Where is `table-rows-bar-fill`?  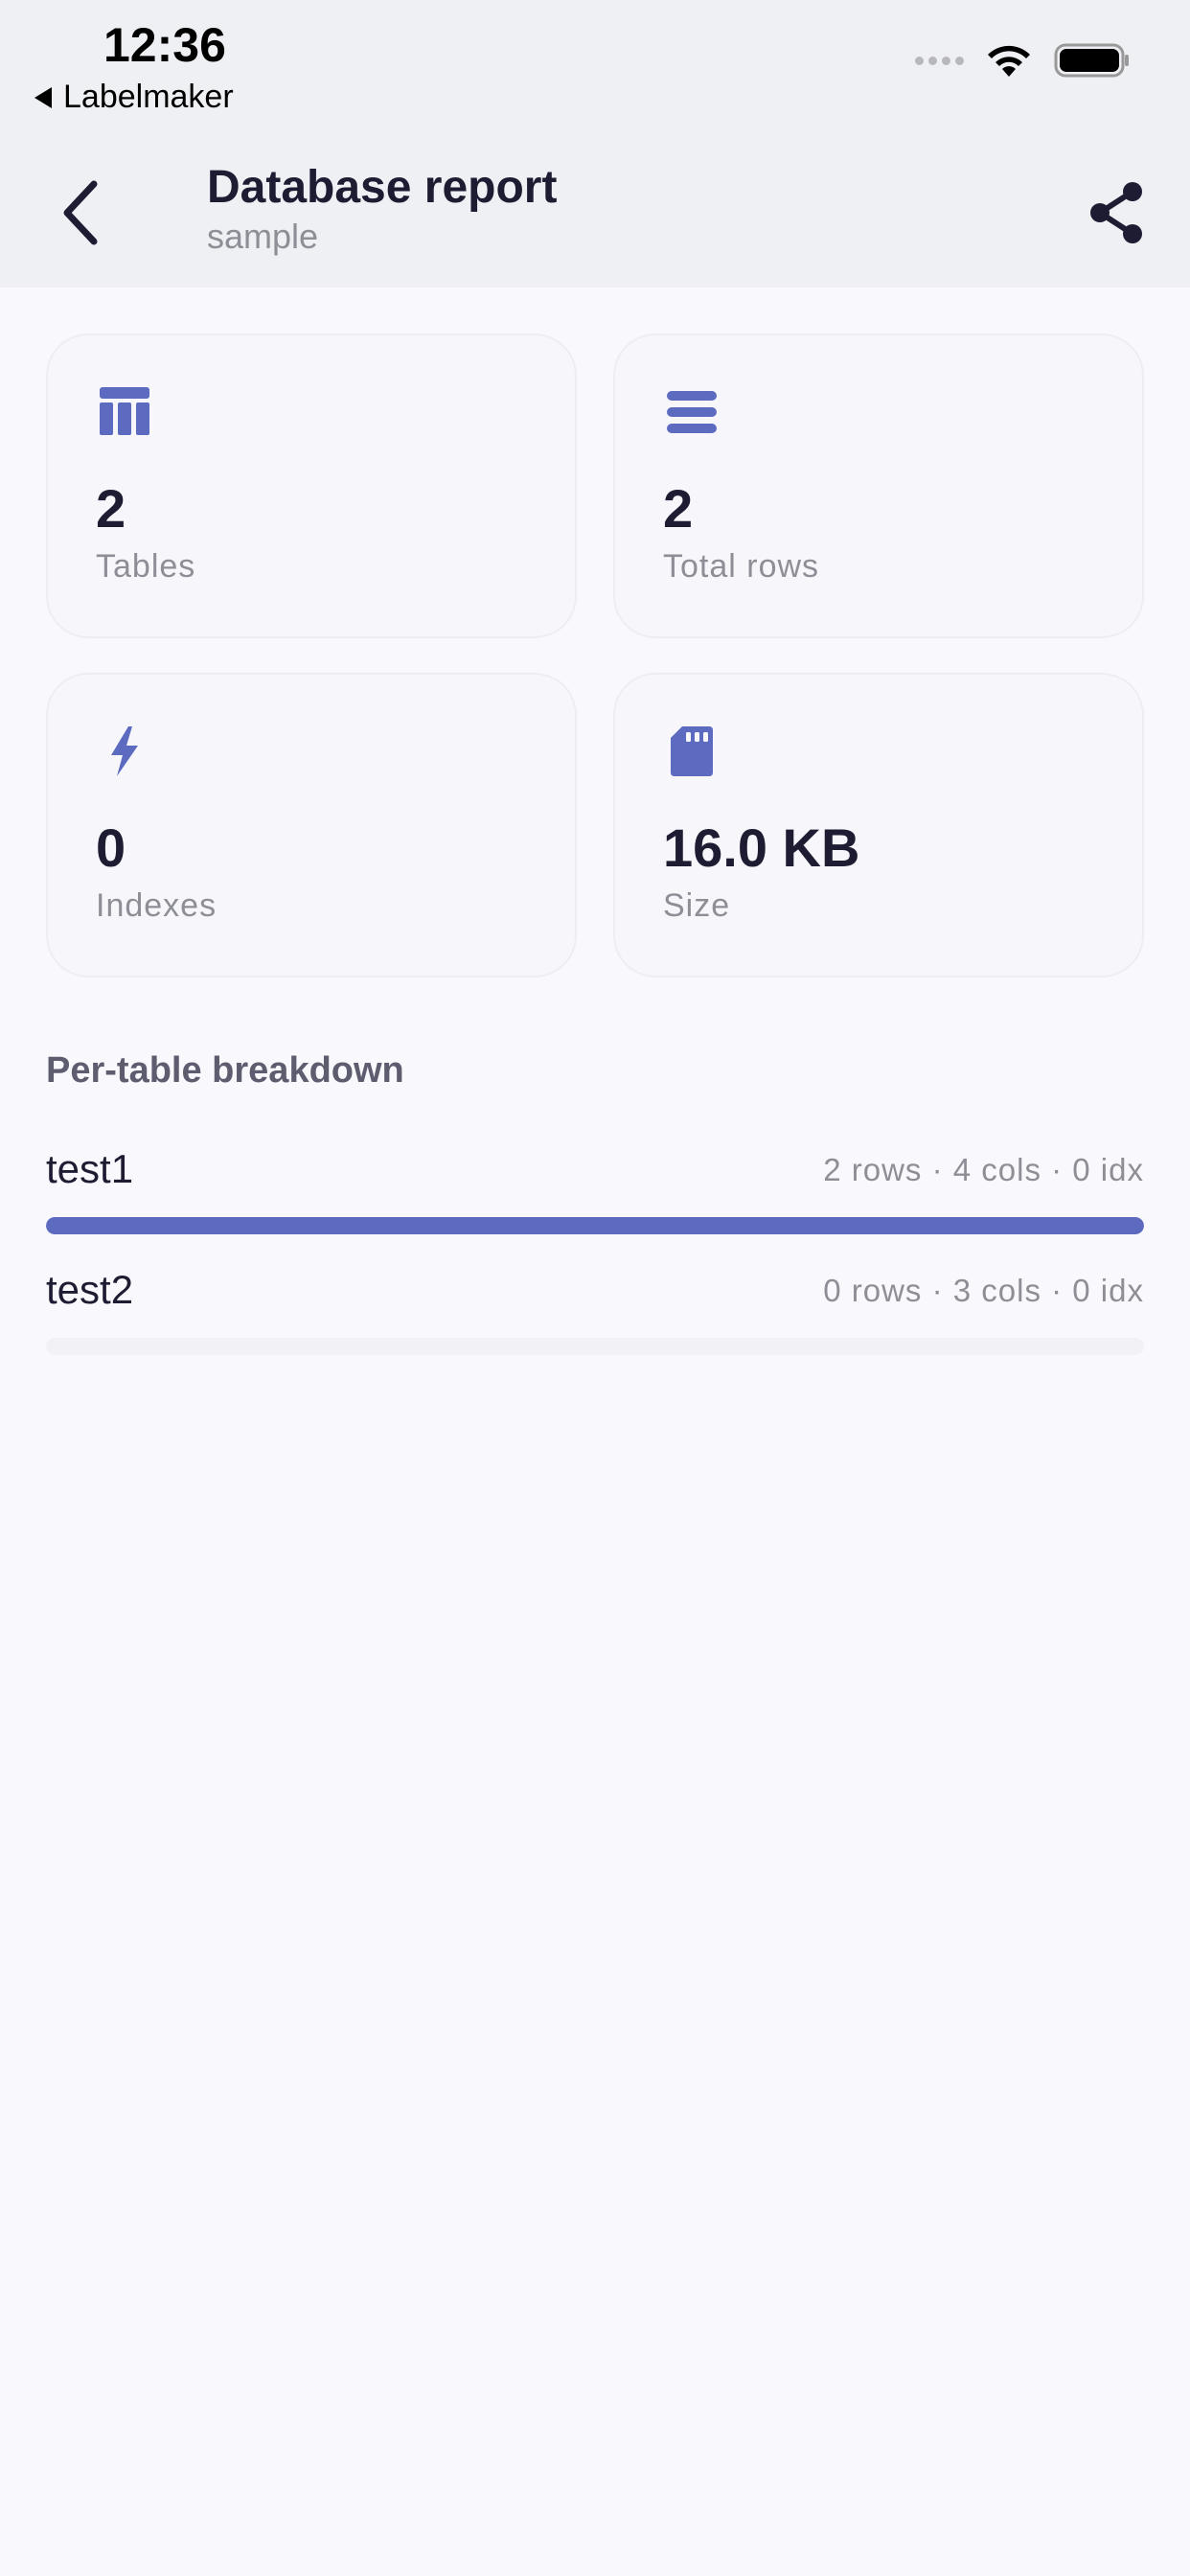
table-rows-bar-fill is located at coordinates (595, 1225).